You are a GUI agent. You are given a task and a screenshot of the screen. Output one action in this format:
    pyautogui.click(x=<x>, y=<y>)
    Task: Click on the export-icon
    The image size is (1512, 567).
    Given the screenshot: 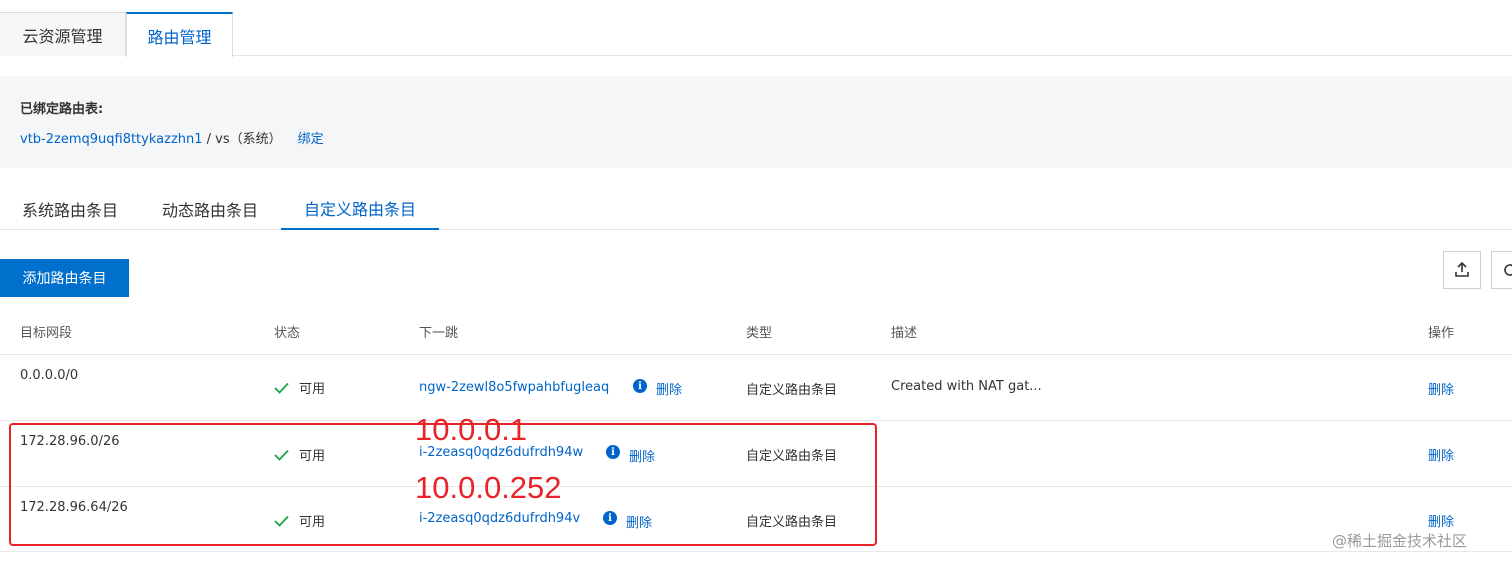 What is the action you would take?
    pyautogui.click(x=1462, y=269)
    